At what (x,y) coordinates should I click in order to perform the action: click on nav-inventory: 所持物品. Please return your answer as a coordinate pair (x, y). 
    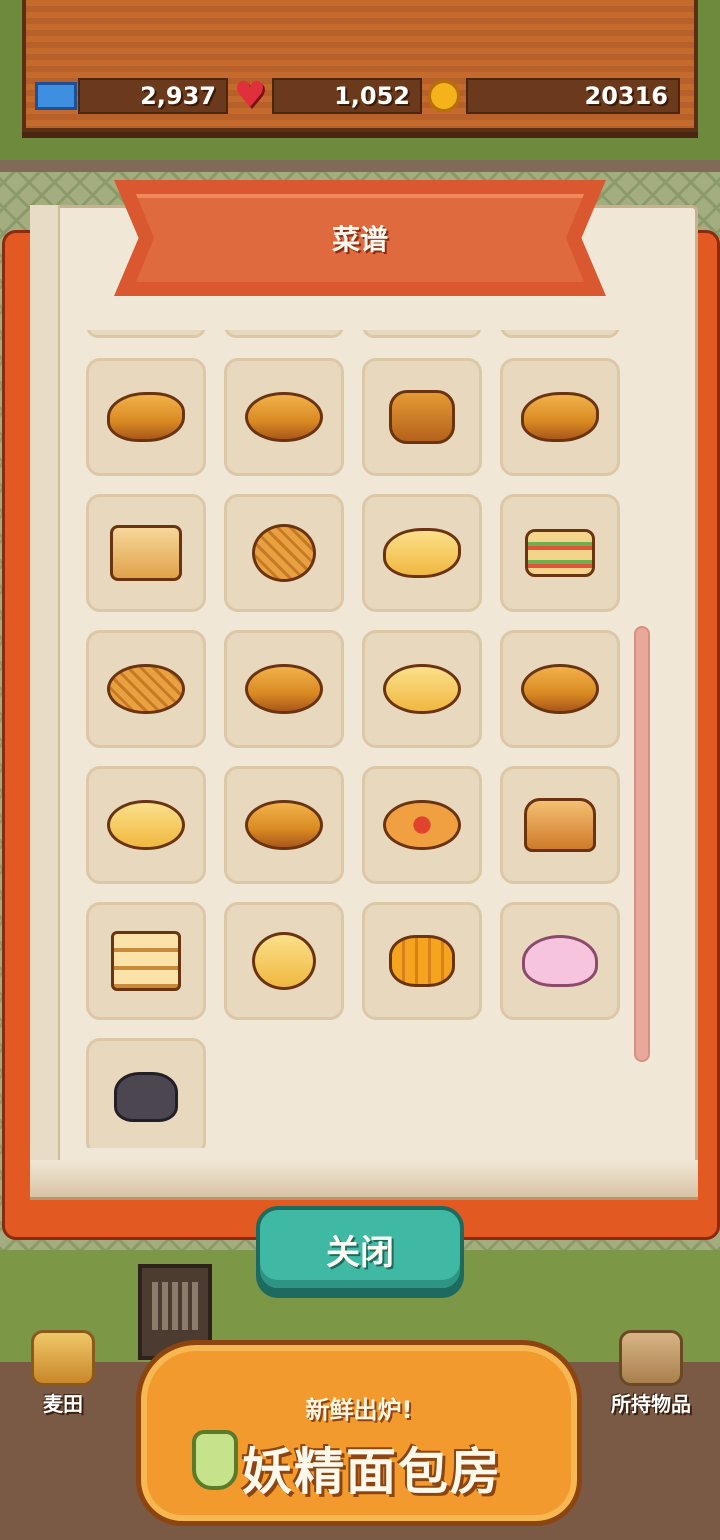
    Looking at the image, I should click on (651, 1373).